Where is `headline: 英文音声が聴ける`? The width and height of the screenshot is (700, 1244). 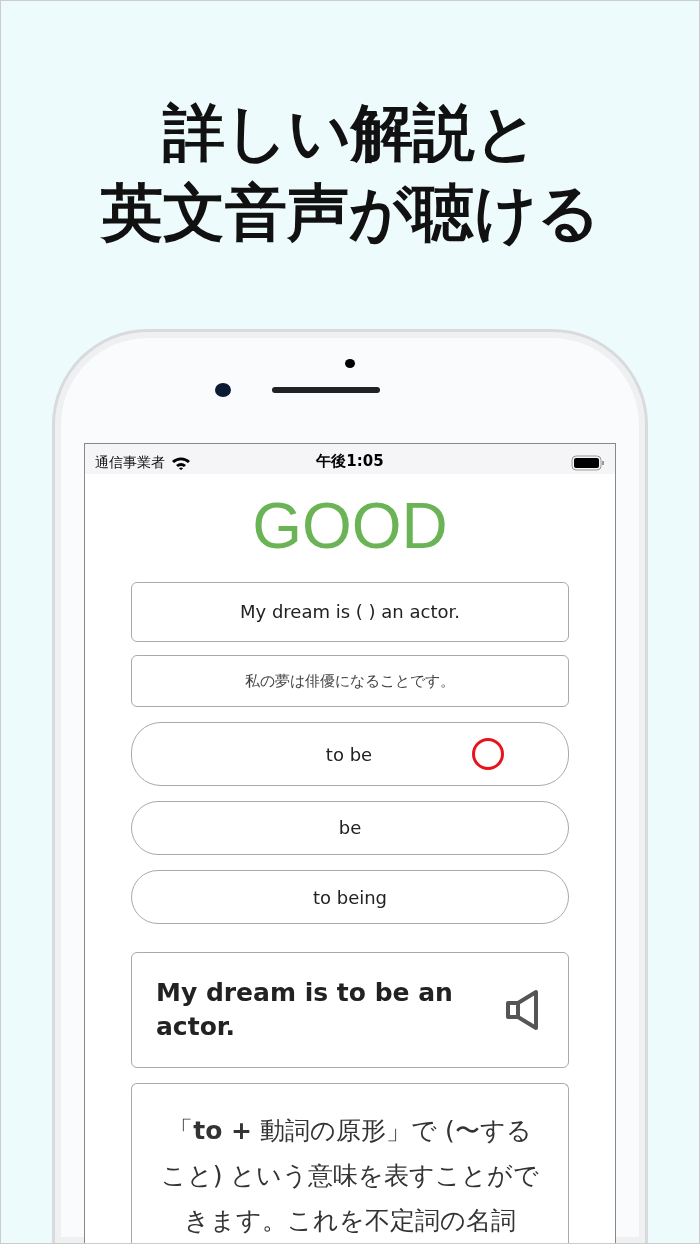 headline: 英文音声が聴ける is located at coordinates (350, 213).